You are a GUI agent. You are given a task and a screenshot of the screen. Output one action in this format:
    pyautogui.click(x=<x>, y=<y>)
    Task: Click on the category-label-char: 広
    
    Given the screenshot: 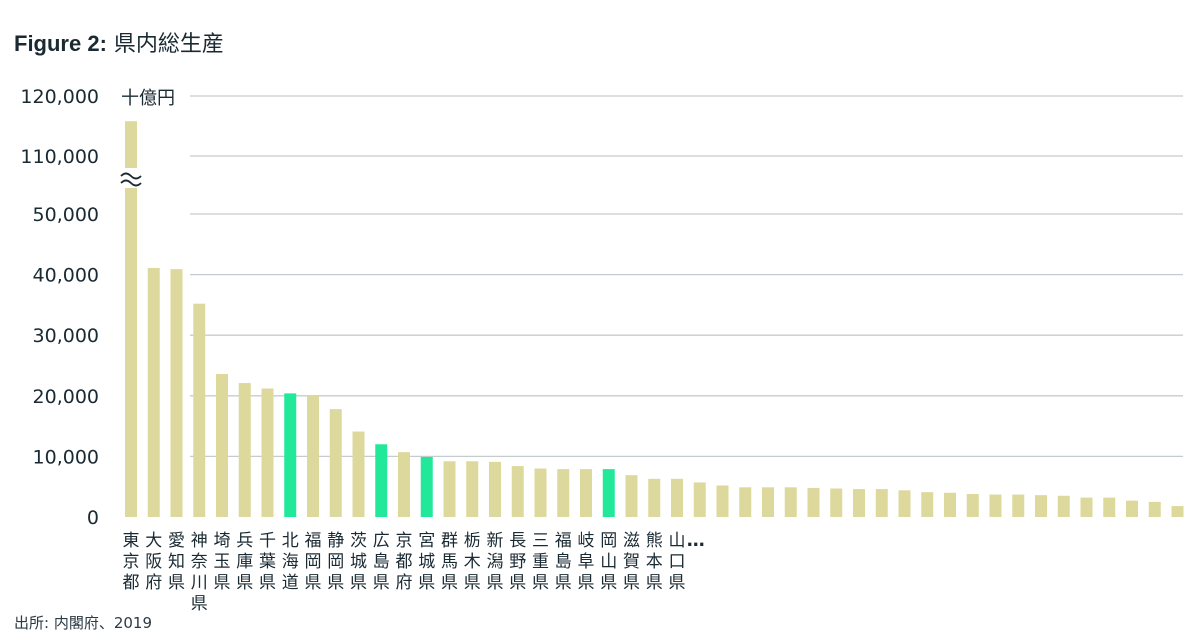 What is the action you would take?
    pyautogui.click(x=381, y=541)
    